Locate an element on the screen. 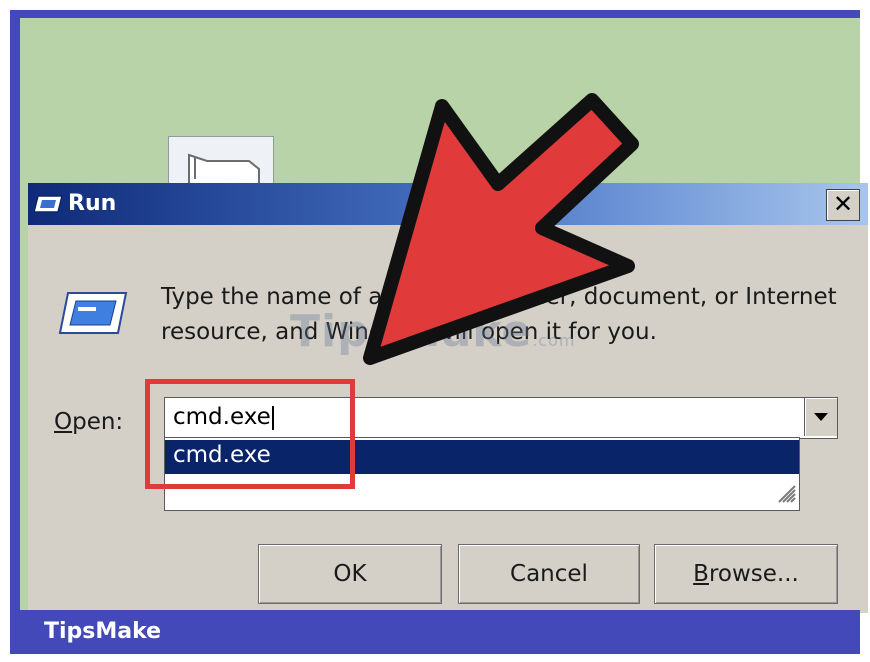  close-icon: ✕ is located at coordinates (843, 204).